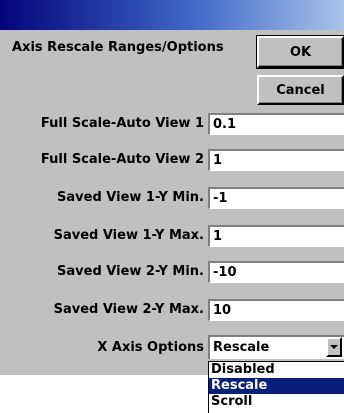 This screenshot has width=344, height=413. Describe the element at coordinates (276, 198) in the screenshot. I see `view-1-y-min-input: -1` at that location.